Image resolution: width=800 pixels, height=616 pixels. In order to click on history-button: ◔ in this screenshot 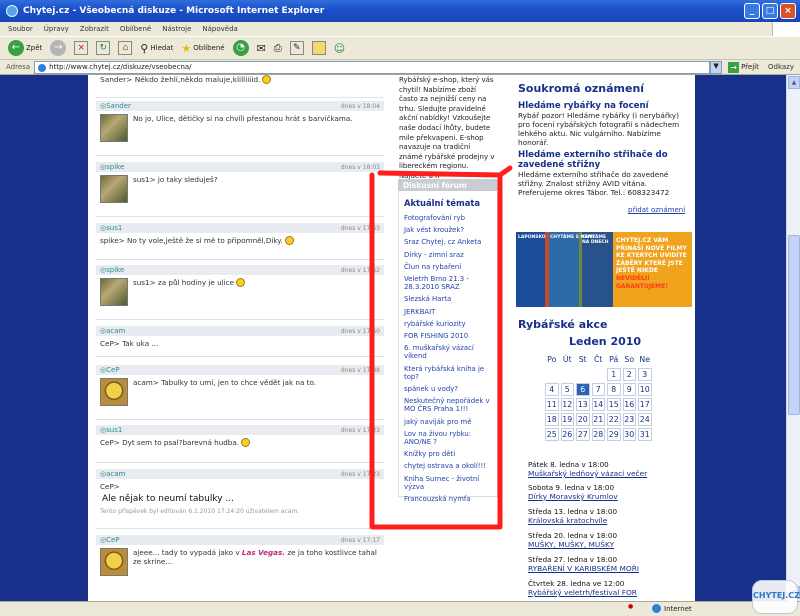, I will do `click(241, 48)`.